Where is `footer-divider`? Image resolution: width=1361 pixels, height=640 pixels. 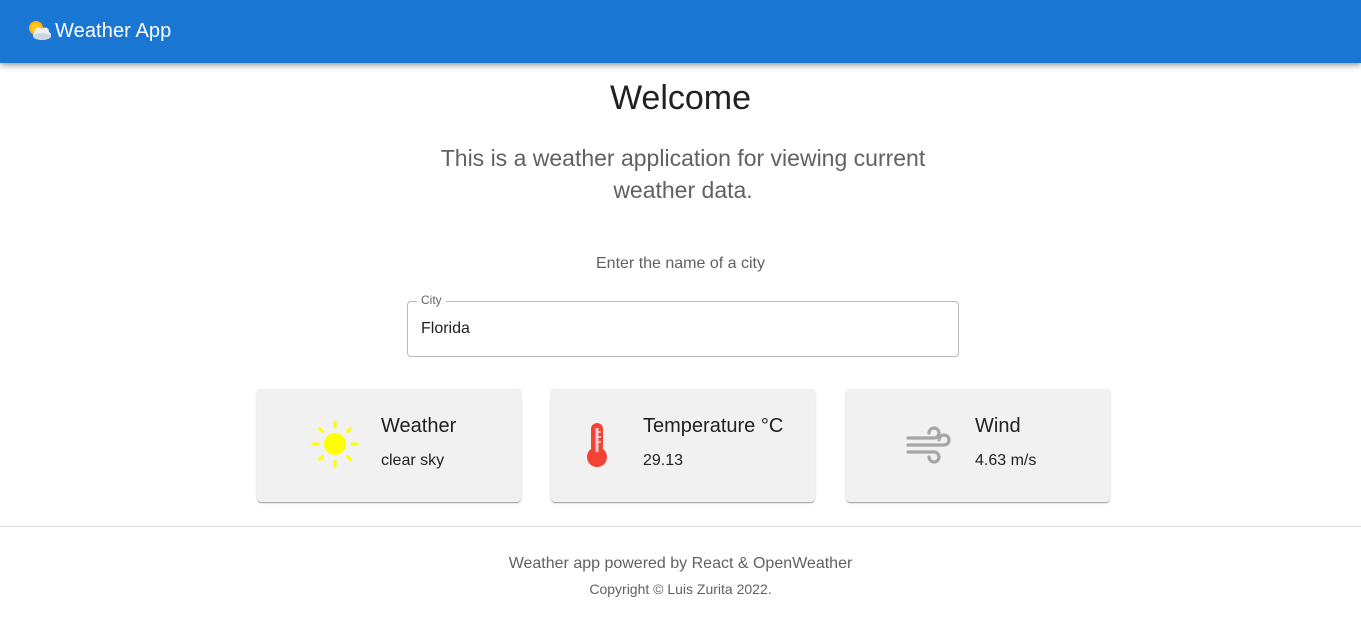 footer-divider is located at coordinates (680, 526).